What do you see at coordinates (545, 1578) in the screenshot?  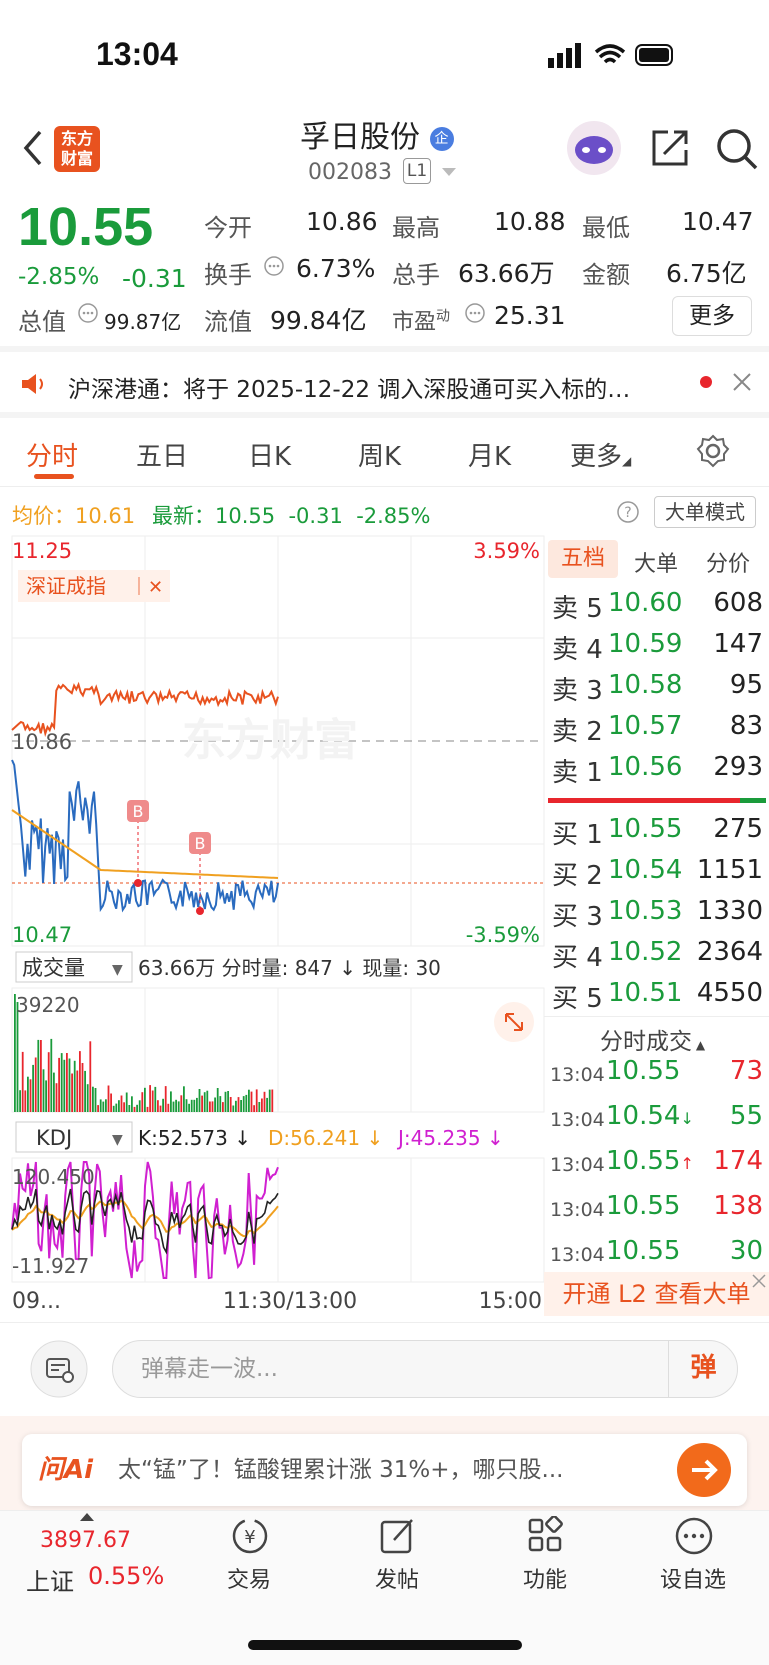 I see `tab-features: 功能` at bounding box center [545, 1578].